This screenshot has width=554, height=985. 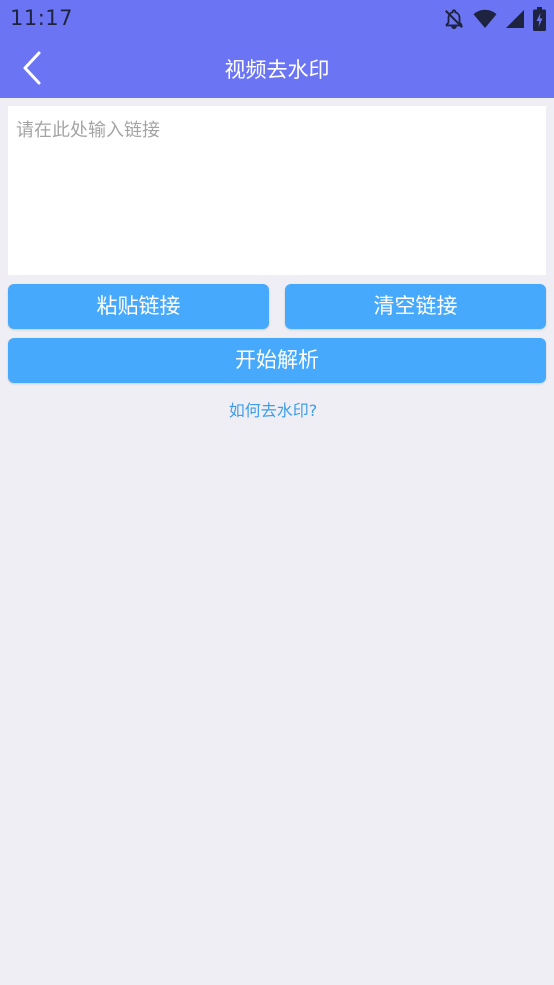 I want to click on wifi-icon, so click(x=485, y=19).